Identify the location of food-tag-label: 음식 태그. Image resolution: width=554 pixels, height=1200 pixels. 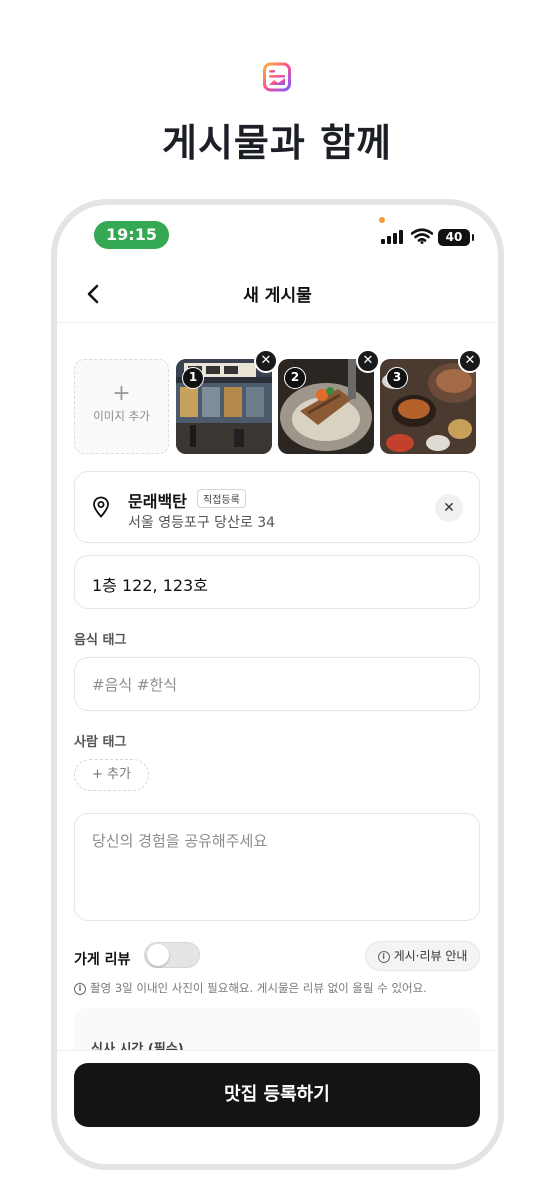
(100, 640).